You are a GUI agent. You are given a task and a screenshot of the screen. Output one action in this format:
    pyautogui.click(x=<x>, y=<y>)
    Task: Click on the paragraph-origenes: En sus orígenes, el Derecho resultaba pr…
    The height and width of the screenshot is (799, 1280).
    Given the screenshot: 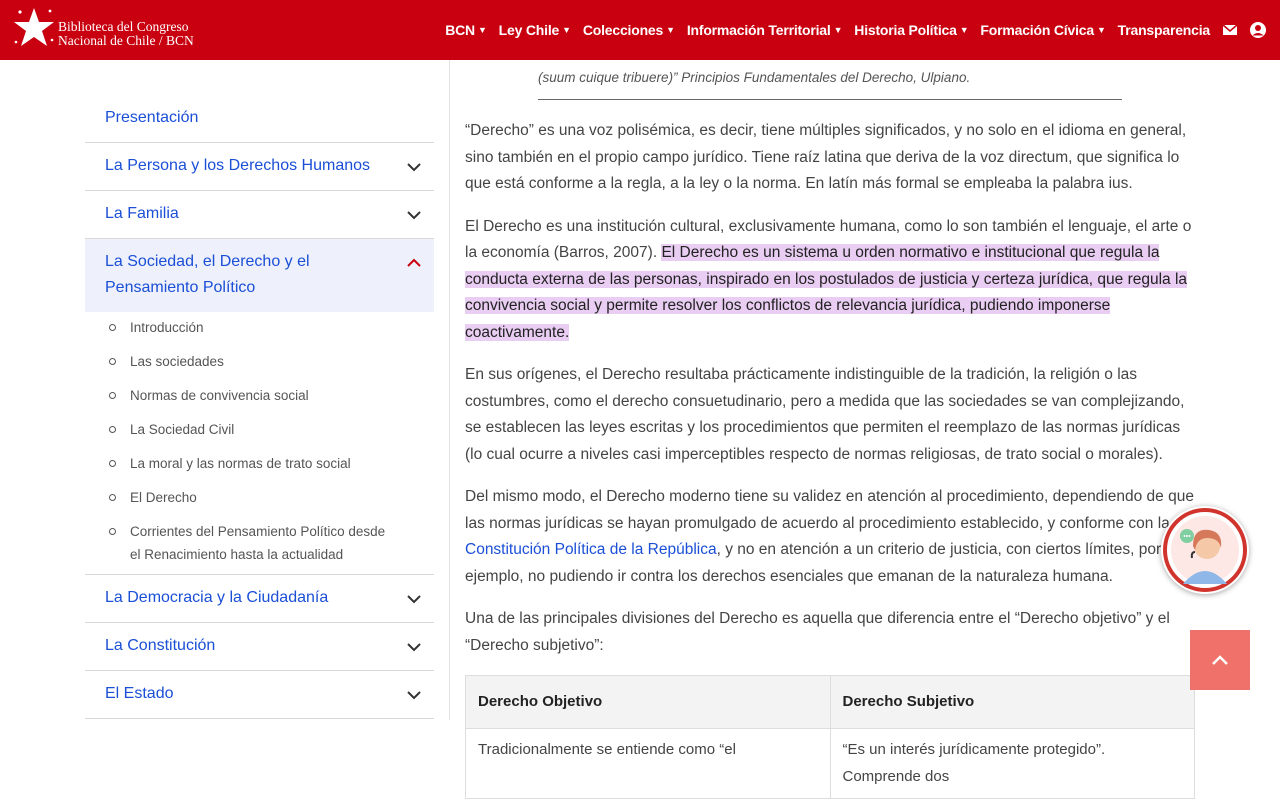 What is the action you would take?
    pyautogui.click(x=825, y=414)
    